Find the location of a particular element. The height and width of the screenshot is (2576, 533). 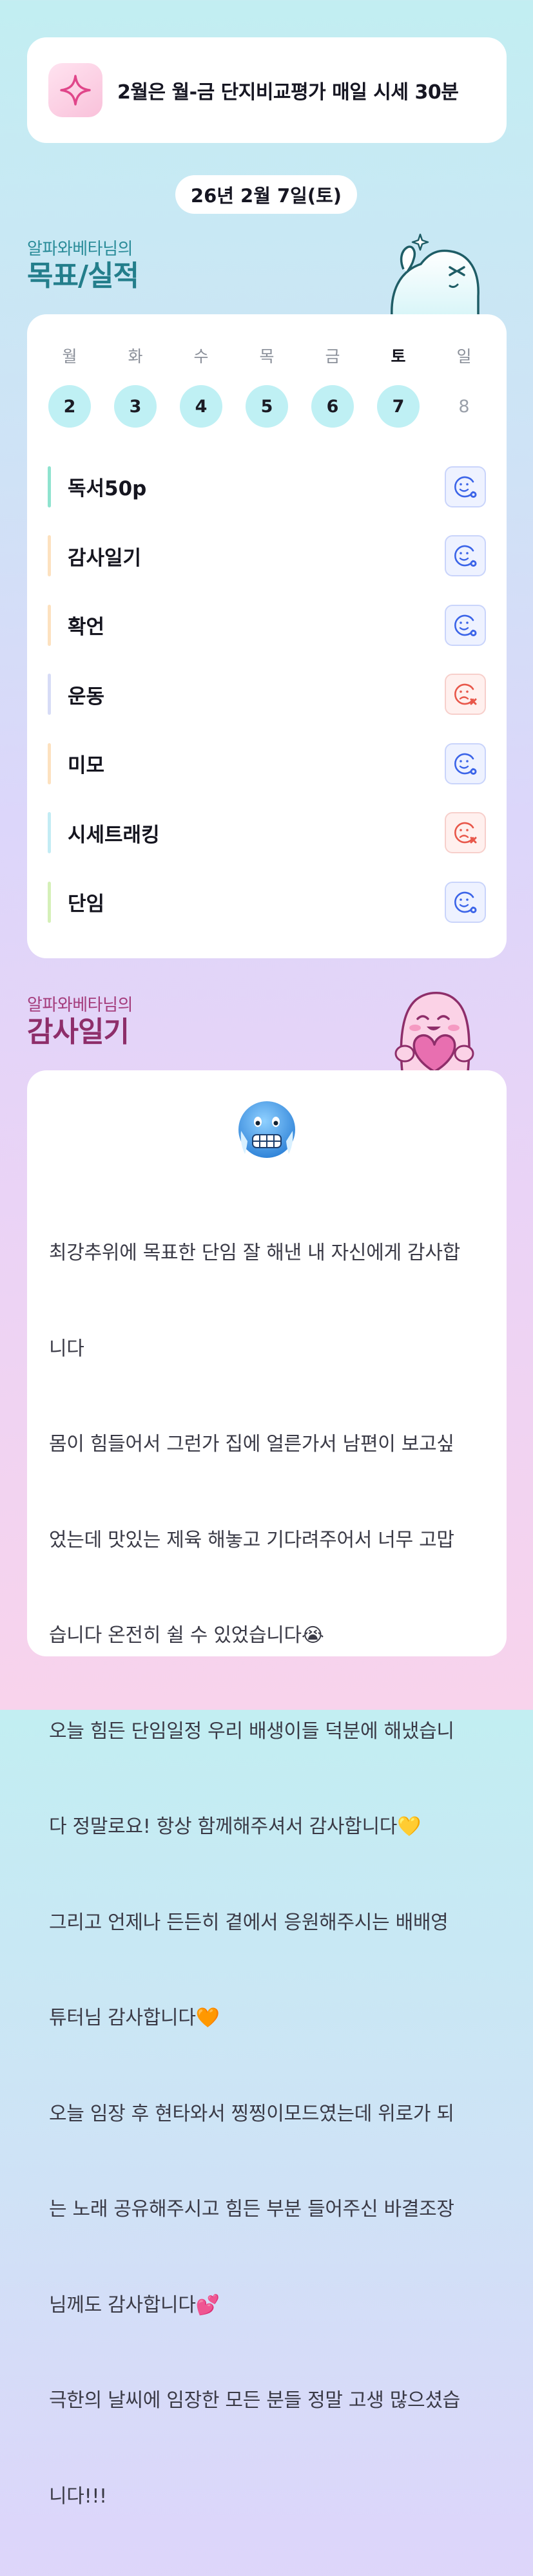

day-thu: 목 5 is located at coordinates (267, 386).